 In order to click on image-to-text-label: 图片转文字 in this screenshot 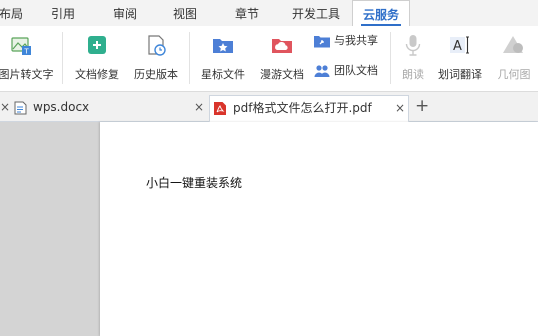, I will do `click(27, 74)`.